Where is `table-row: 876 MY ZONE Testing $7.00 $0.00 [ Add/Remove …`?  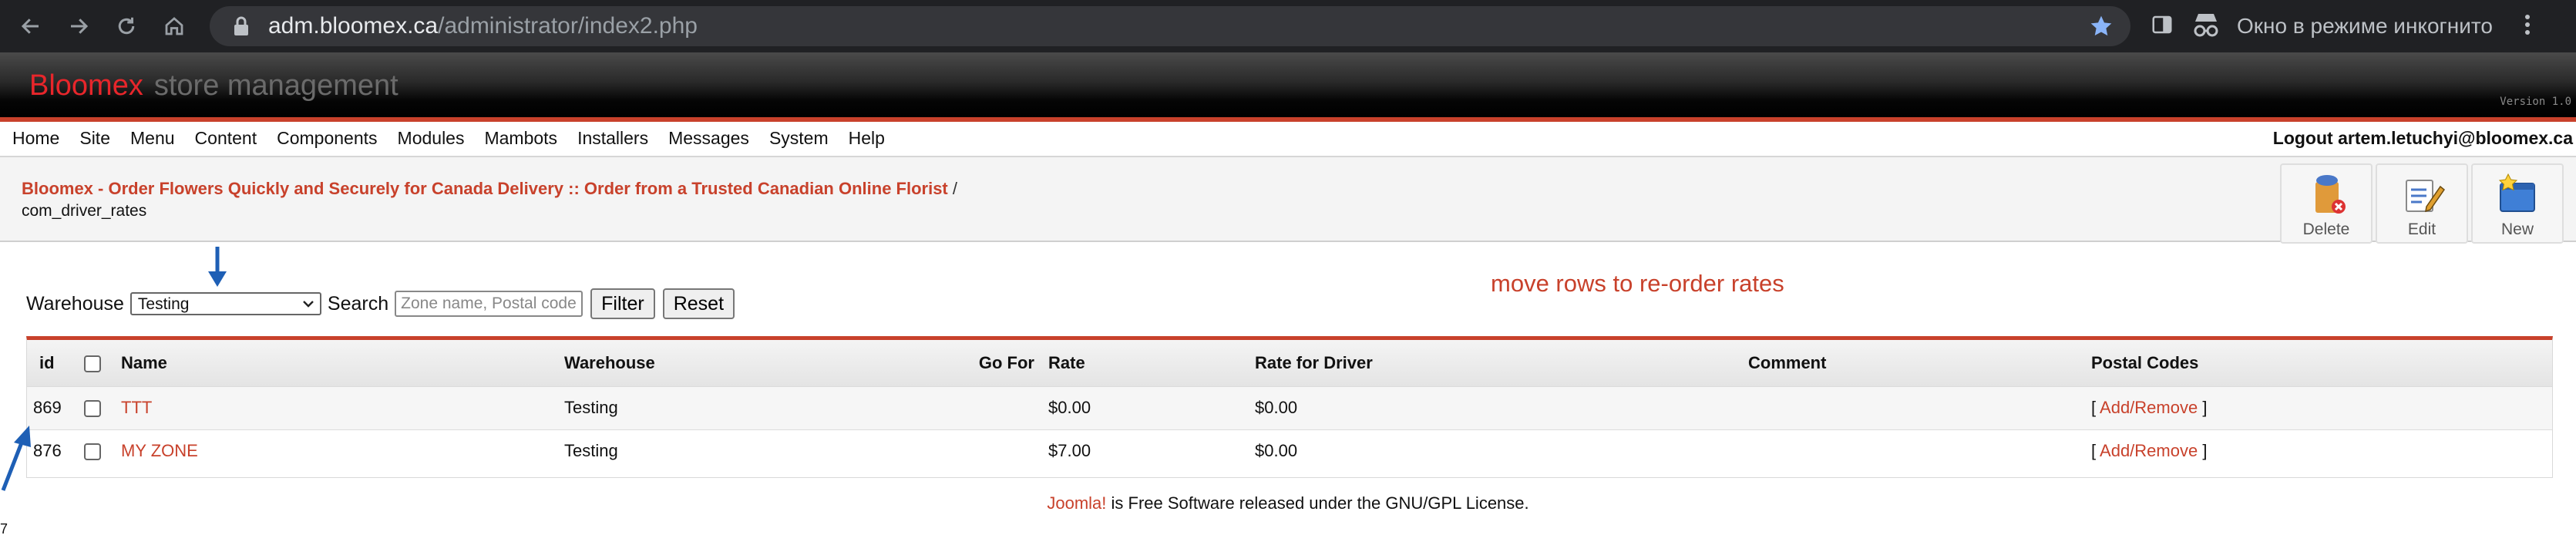 table-row: 876 MY ZONE Testing $7.00 $0.00 [ Add/Remove … is located at coordinates (1289, 451).